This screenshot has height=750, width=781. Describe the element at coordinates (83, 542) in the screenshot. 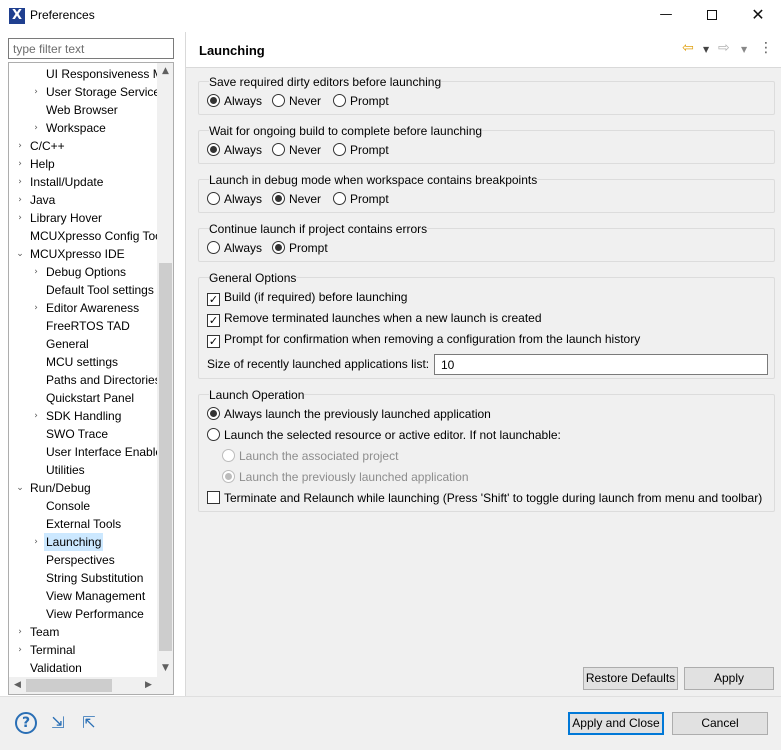

I see `tree-item: › Launching` at that location.